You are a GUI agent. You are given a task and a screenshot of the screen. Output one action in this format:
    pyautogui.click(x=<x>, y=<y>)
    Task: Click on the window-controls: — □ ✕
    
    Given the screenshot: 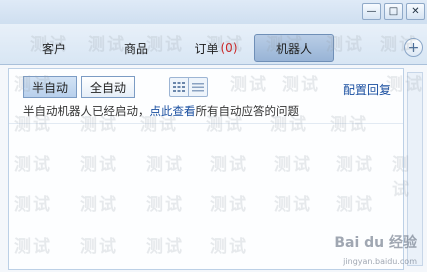 What is the action you would take?
    pyautogui.click(x=393, y=11)
    